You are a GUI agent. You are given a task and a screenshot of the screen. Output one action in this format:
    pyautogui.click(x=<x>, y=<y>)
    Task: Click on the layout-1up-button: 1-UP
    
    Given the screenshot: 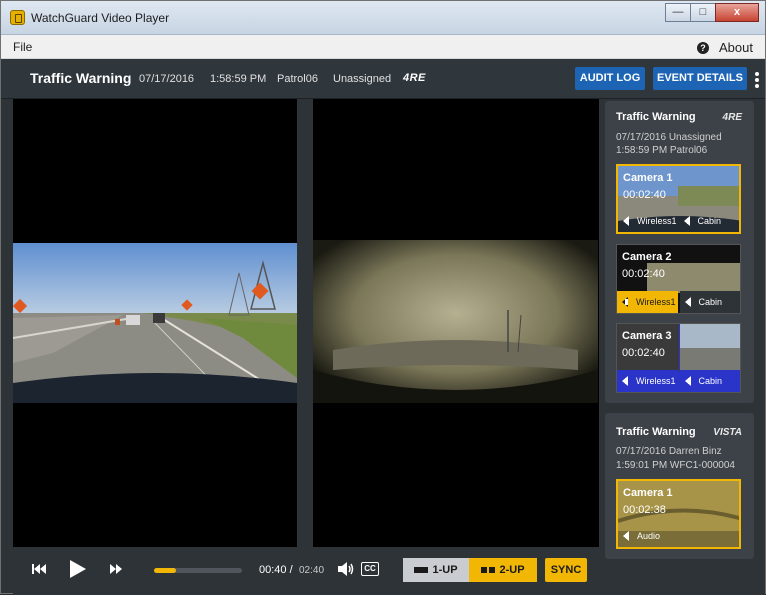 What is the action you would take?
    pyautogui.click(x=436, y=570)
    